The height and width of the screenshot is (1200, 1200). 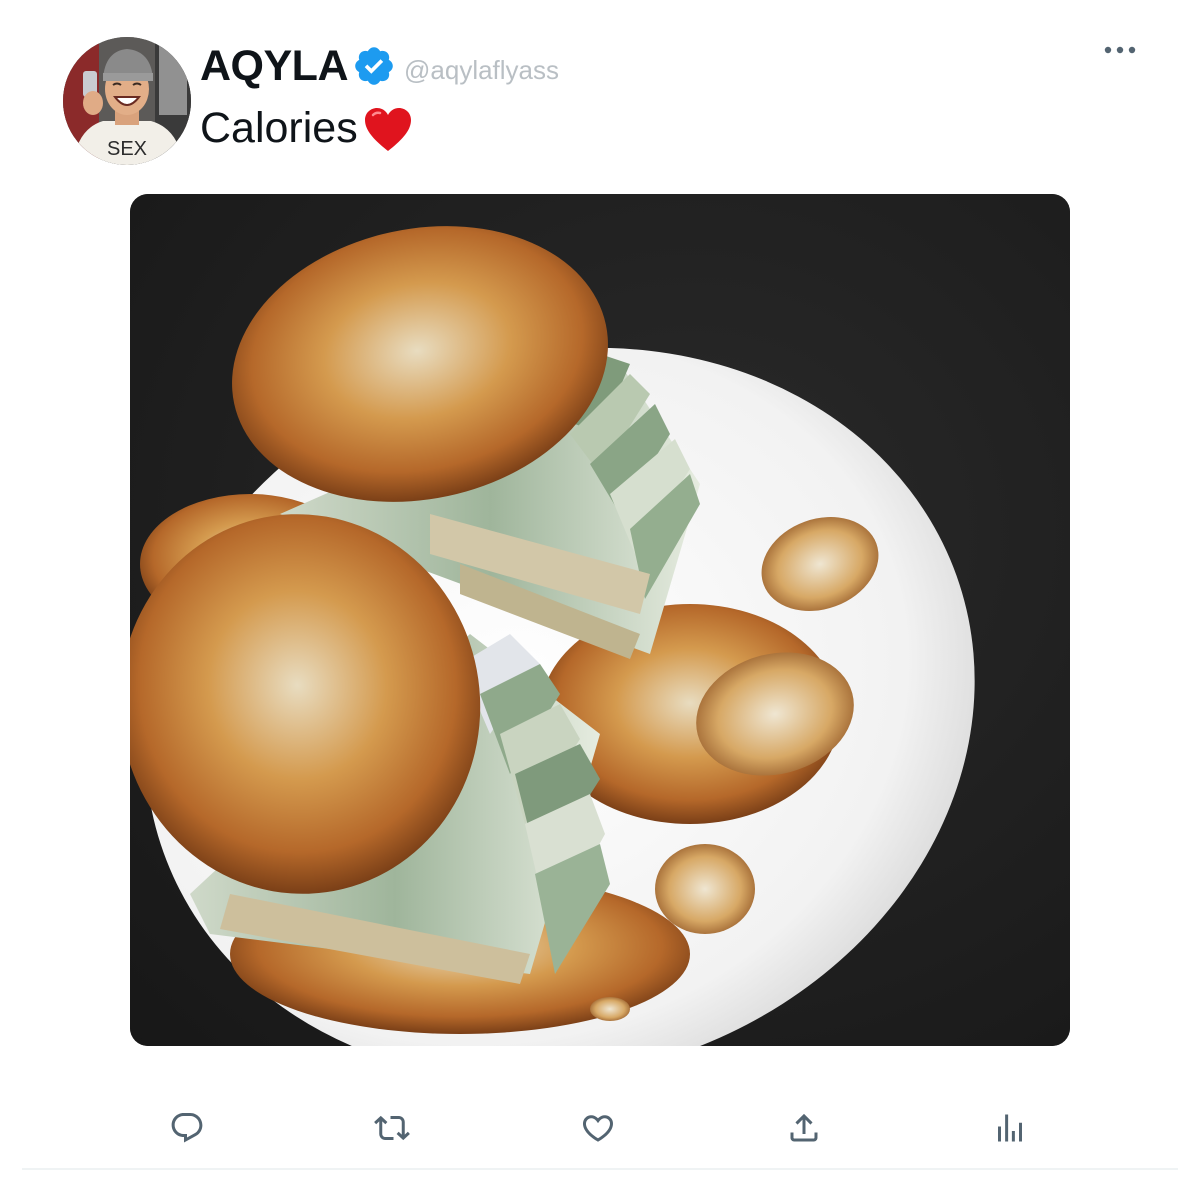 What do you see at coordinates (481, 70) in the screenshot?
I see `user-handle: @aqylaflyass` at bounding box center [481, 70].